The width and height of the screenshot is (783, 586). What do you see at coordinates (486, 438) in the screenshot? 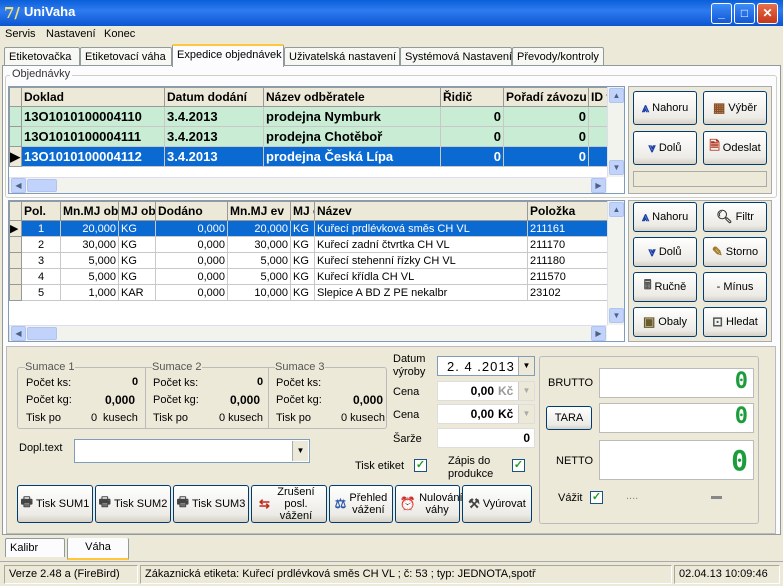
I see `batch-field: 0` at bounding box center [486, 438].